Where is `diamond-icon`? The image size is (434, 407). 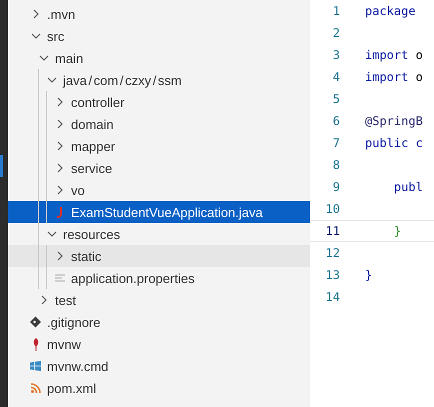
diamond-icon is located at coordinates (35, 322).